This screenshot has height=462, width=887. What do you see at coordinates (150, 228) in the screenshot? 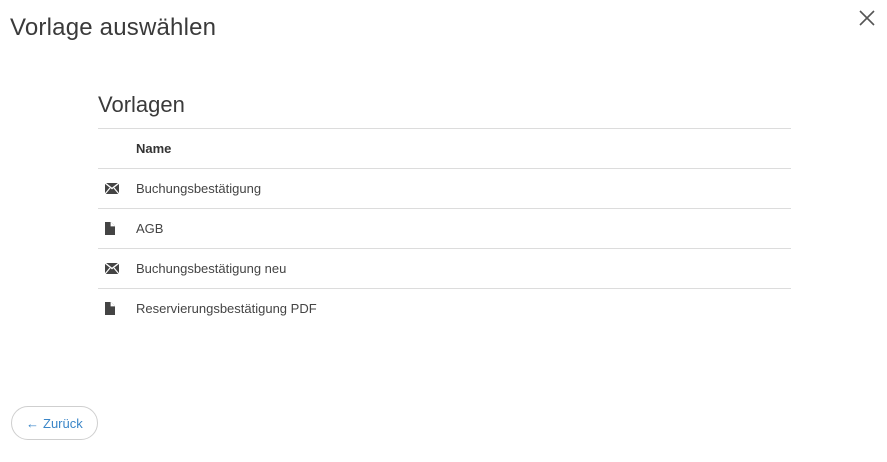
I see `template-name: AGB` at bounding box center [150, 228].